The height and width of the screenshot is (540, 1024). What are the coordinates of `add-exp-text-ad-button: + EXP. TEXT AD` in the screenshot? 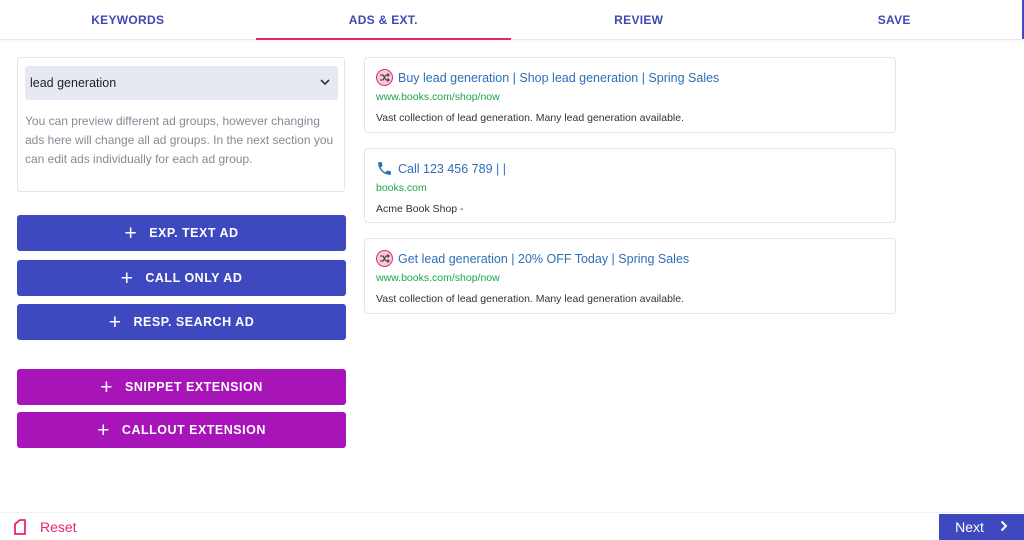 It's located at (181, 233).